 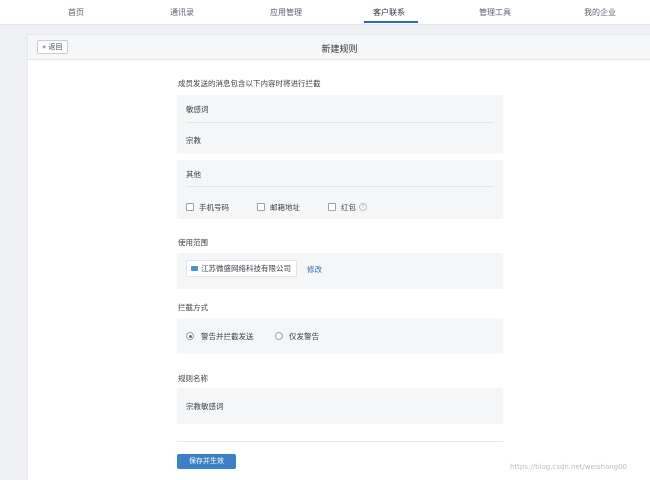 What do you see at coordinates (340, 189) in the screenshot?
I see `other-panel: 其他 手机号码 邮箱地址 红包 ?` at bounding box center [340, 189].